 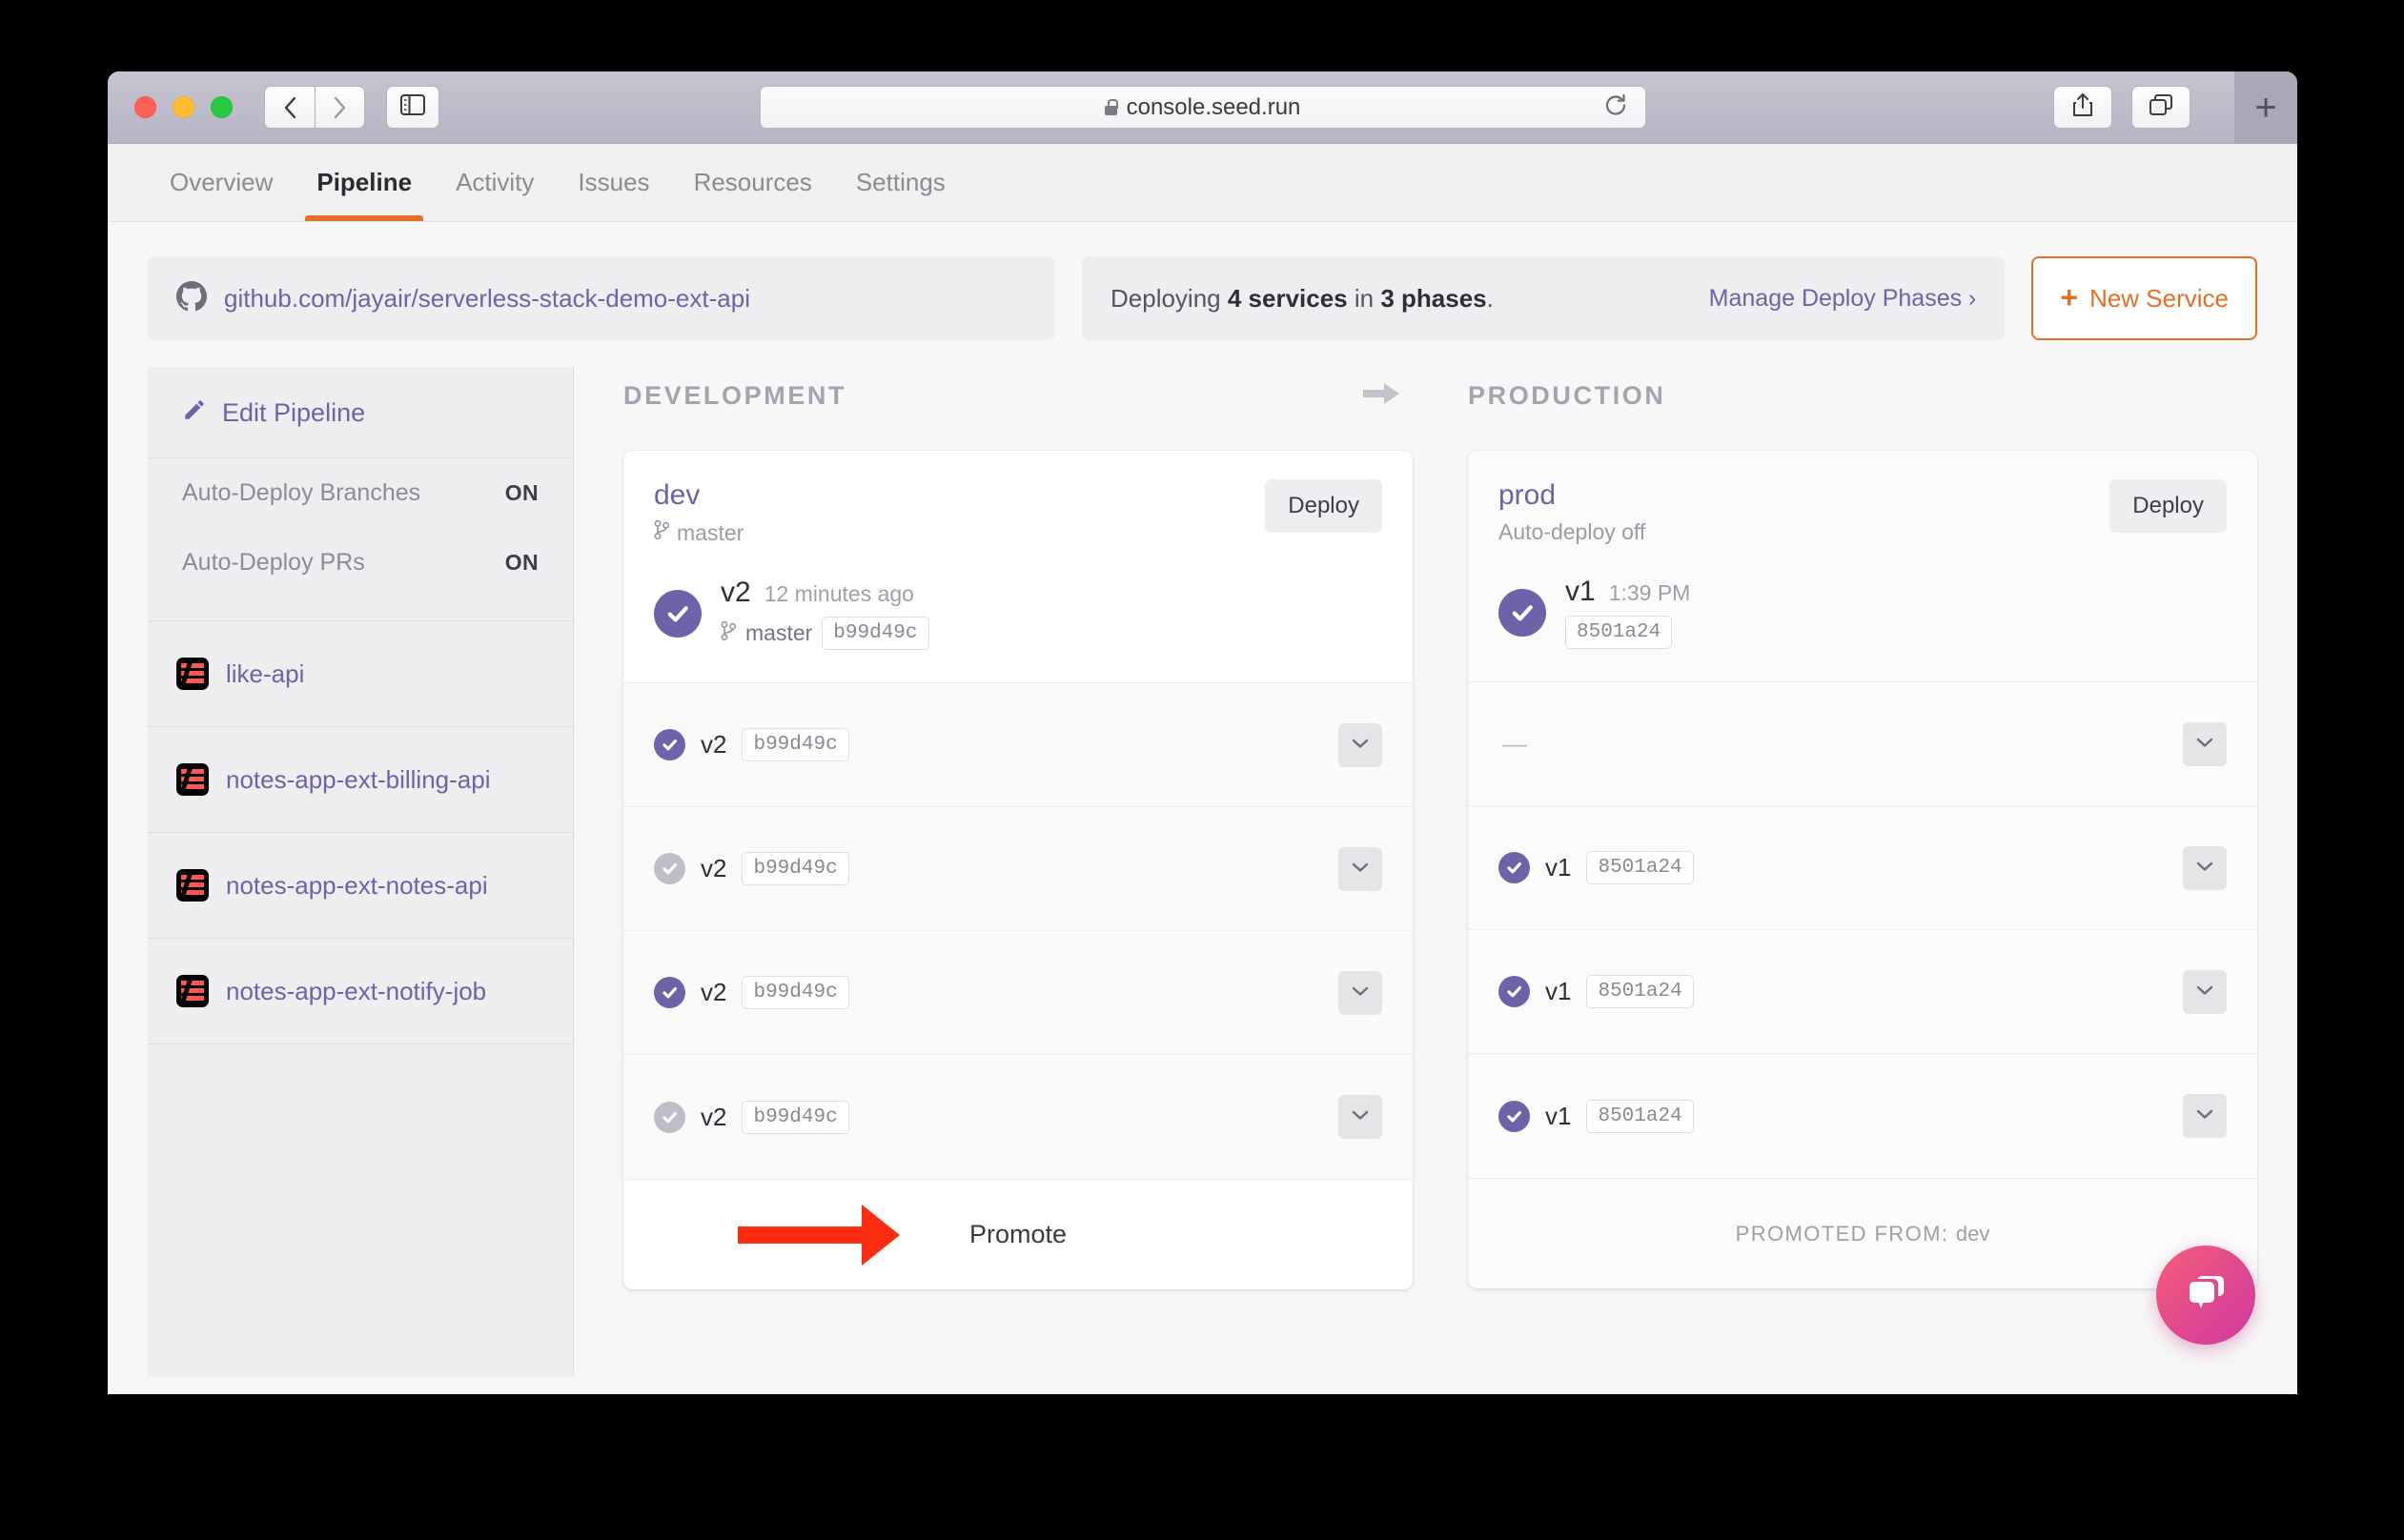 I want to click on deploy-button-prod: Deploy, so click(x=2168, y=506).